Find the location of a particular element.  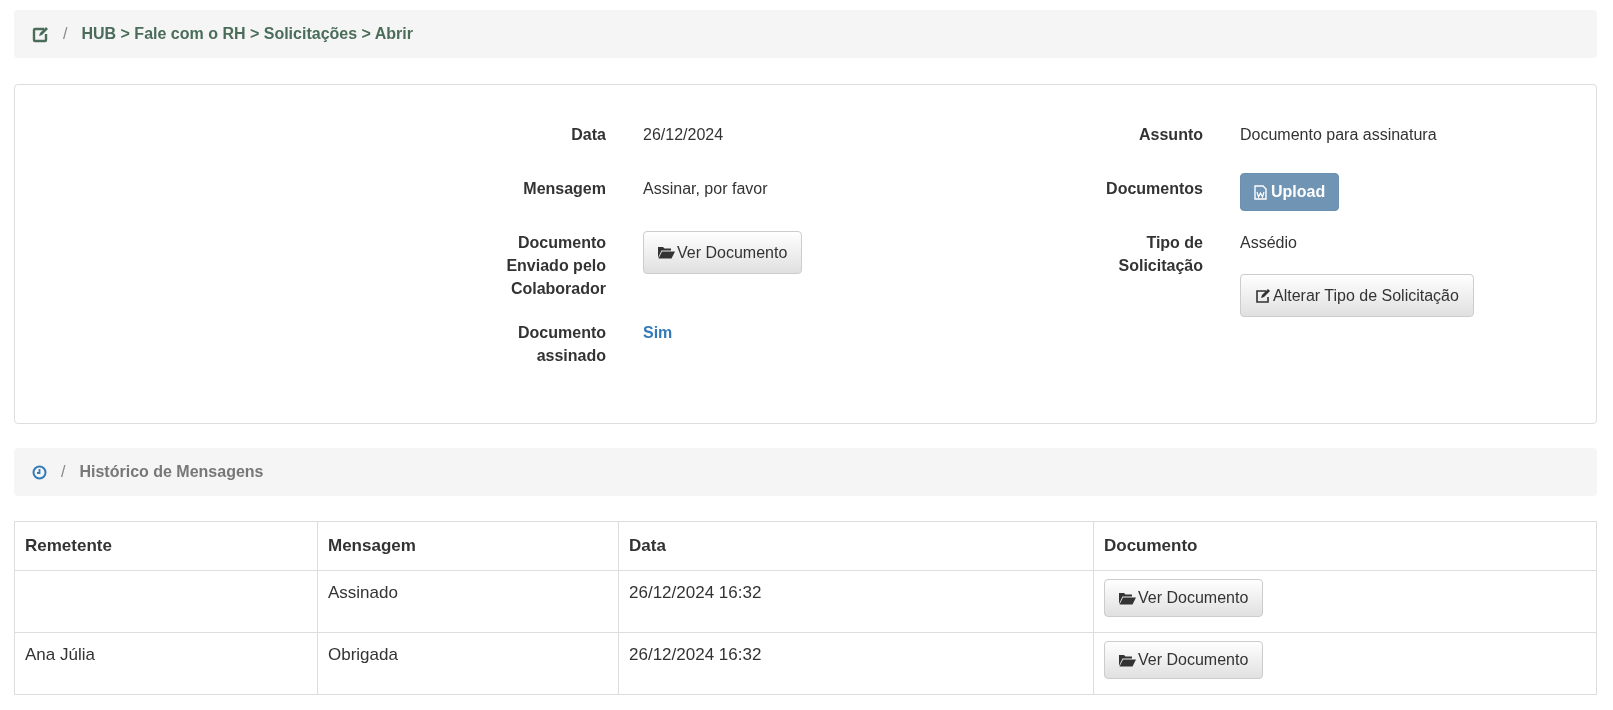

word-document-icon is located at coordinates (1260, 192).